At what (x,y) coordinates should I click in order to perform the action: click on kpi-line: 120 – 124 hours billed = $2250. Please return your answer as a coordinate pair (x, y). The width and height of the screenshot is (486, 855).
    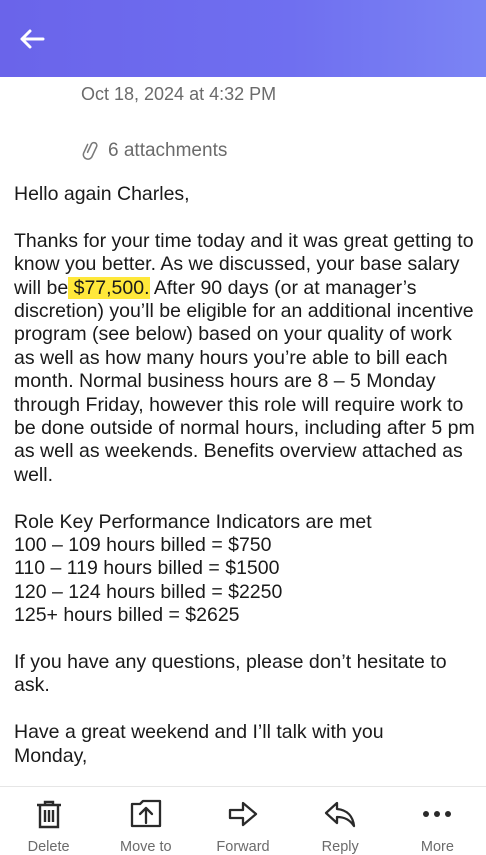
    Looking at the image, I should click on (148, 591).